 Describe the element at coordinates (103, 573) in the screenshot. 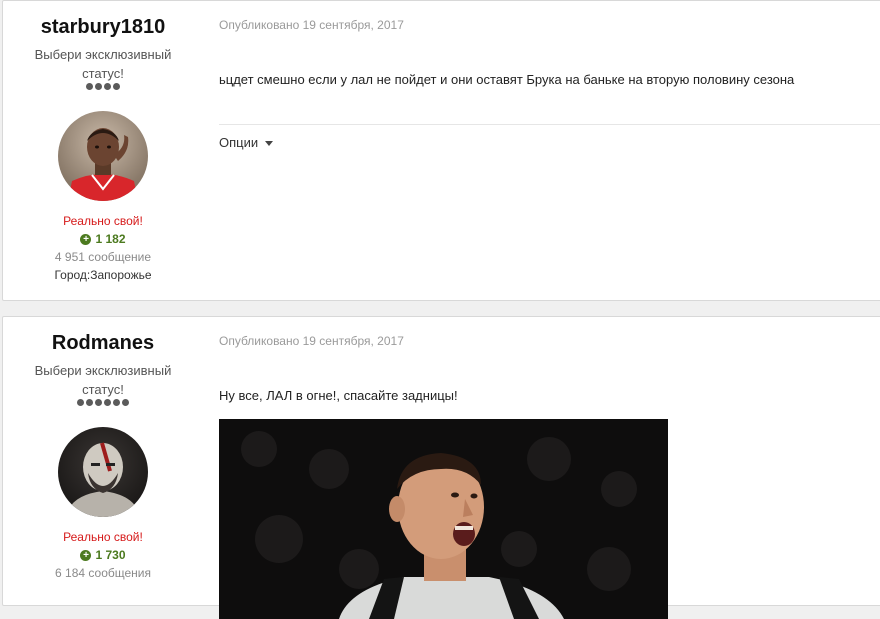

I see `post-count: 6 184 сообщения` at that location.